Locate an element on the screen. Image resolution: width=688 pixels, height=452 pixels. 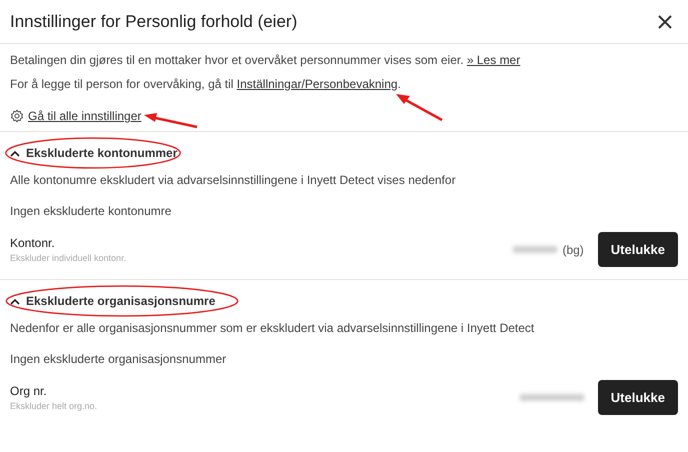
close-icon is located at coordinates (665, 21).